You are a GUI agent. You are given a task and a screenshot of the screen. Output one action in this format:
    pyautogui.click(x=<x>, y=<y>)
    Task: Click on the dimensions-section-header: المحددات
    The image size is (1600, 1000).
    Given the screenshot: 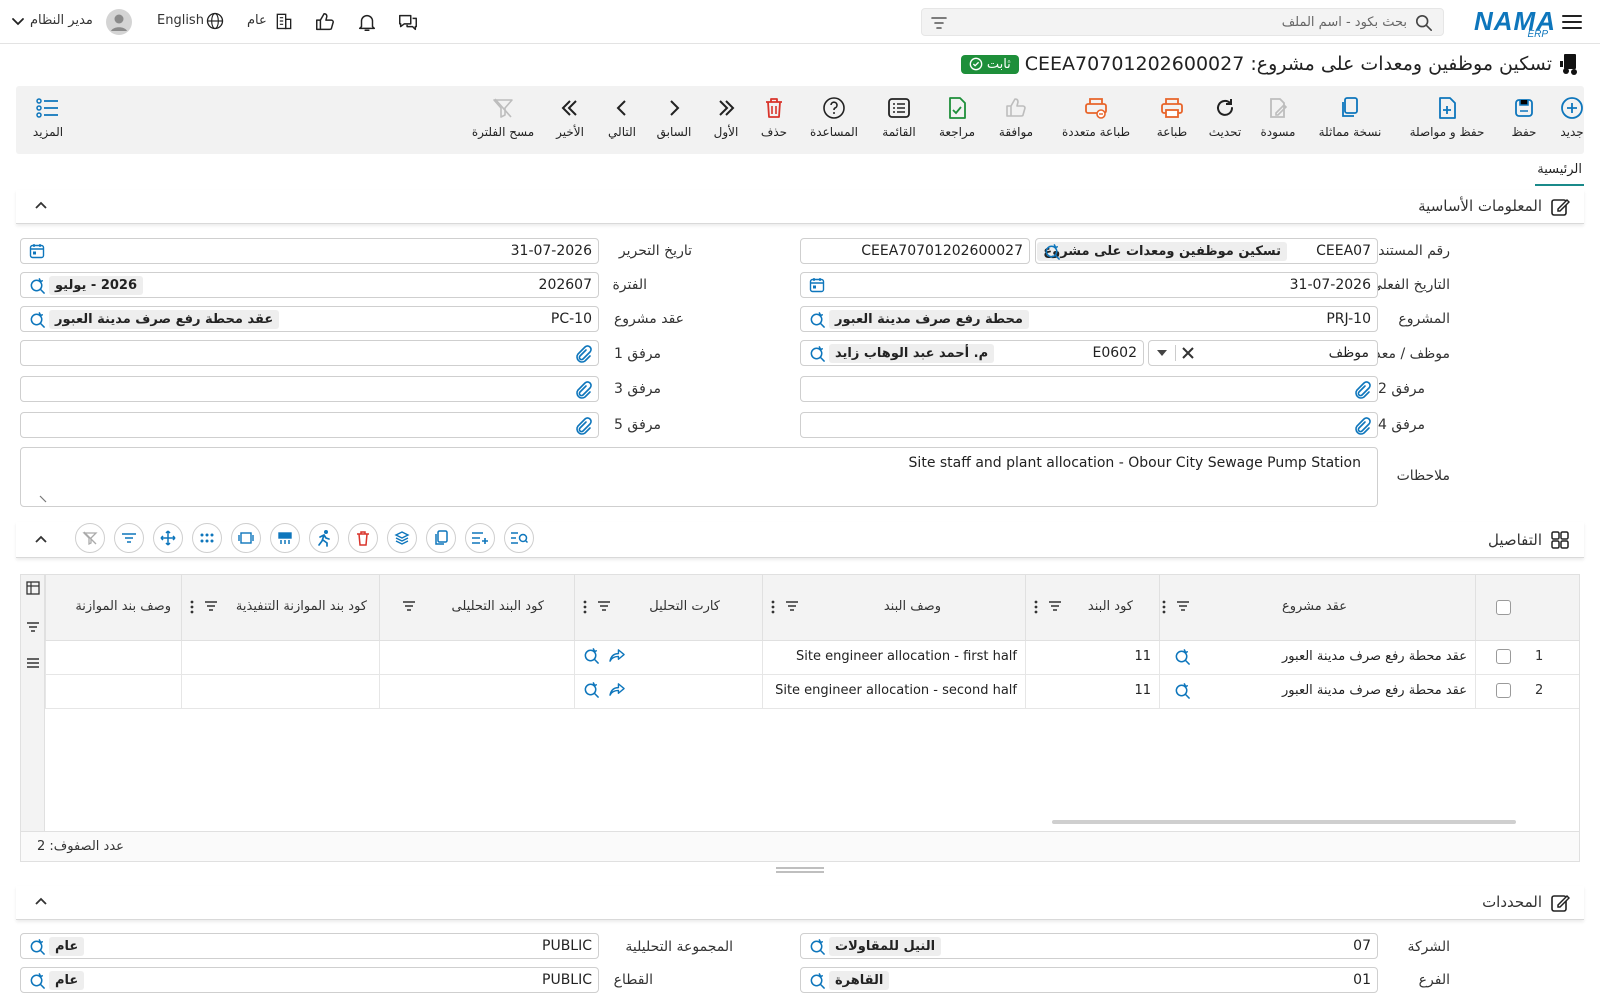 What is the action you would take?
    pyautogui.click(x=800, y=903)
    